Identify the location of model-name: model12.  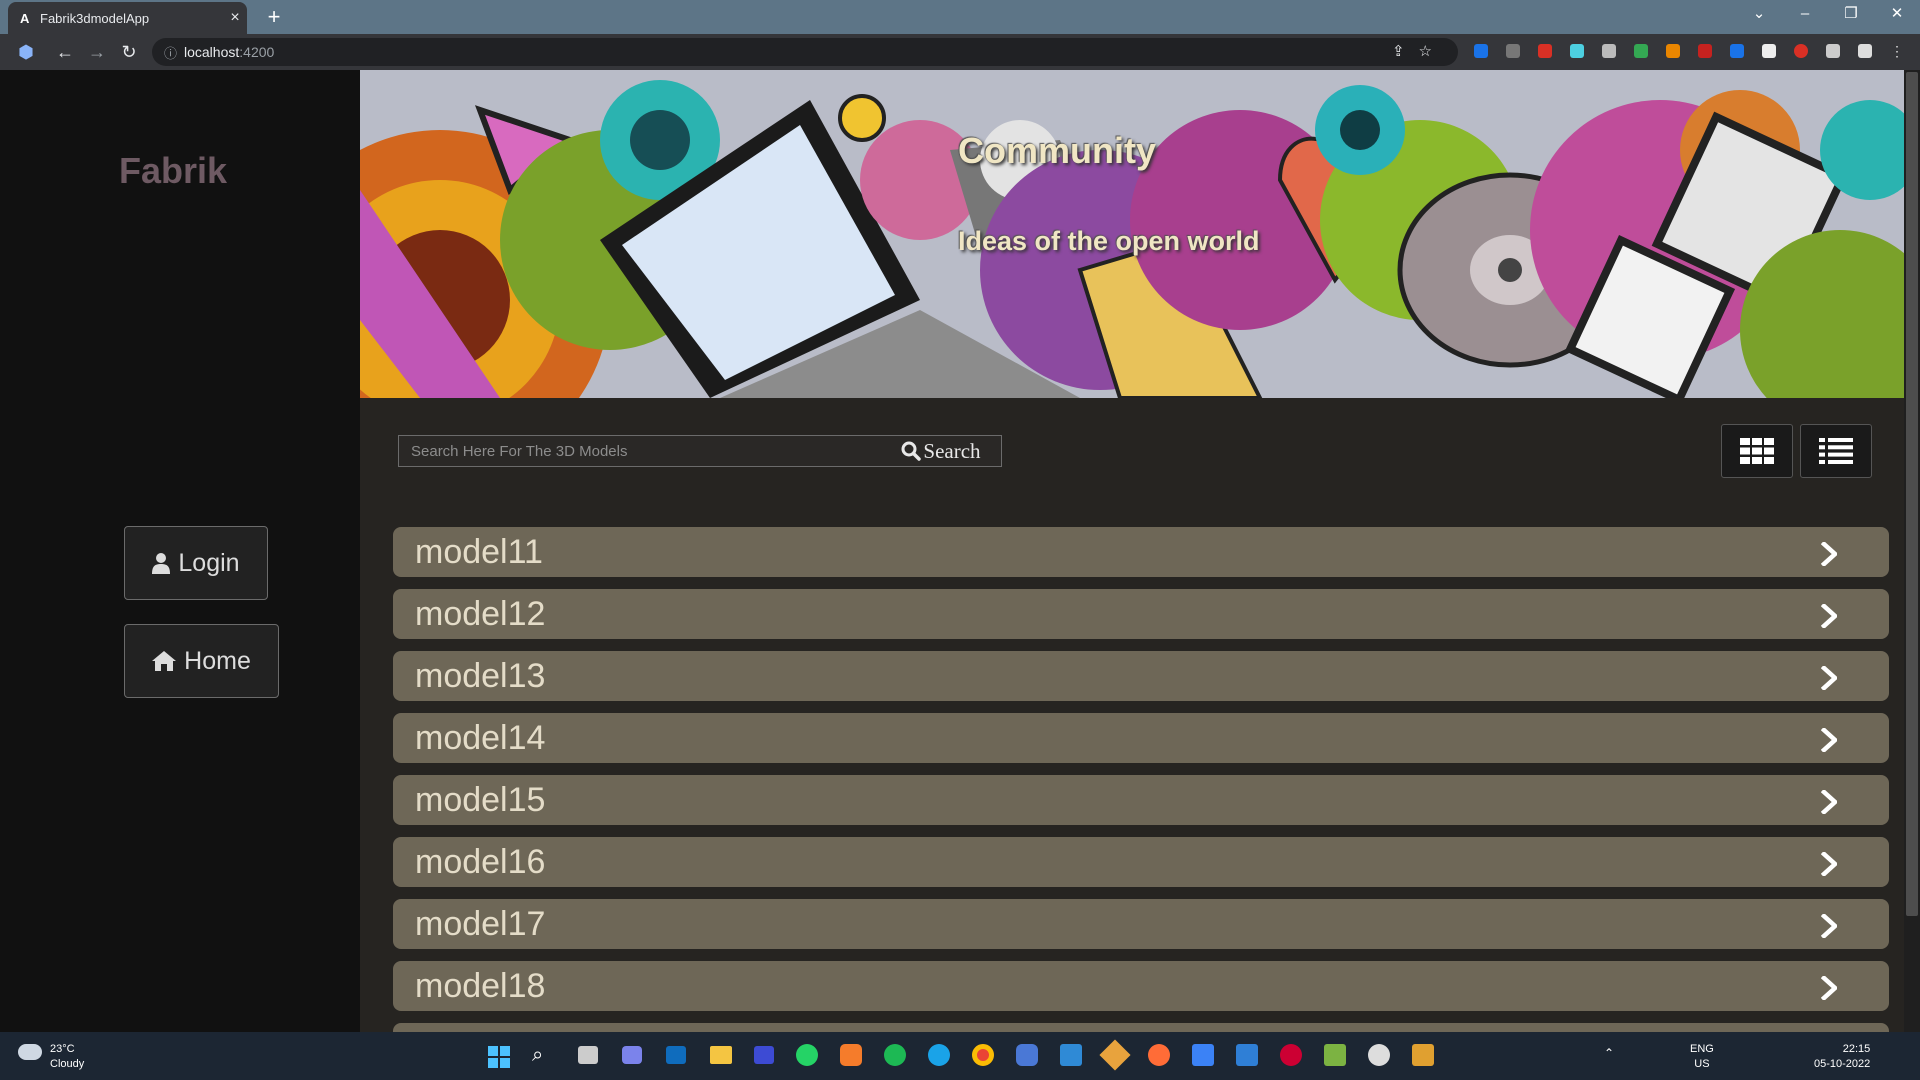
(480, 613).